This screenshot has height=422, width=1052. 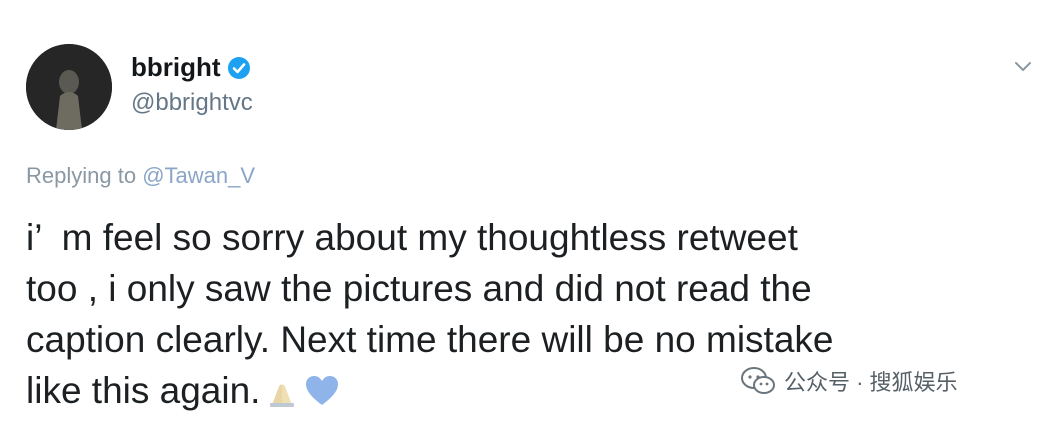 What do you see at coordinates (192, 103) in the screenshot?
I see `author-handle: @bbrightvc` at bounding box center [192, 103].